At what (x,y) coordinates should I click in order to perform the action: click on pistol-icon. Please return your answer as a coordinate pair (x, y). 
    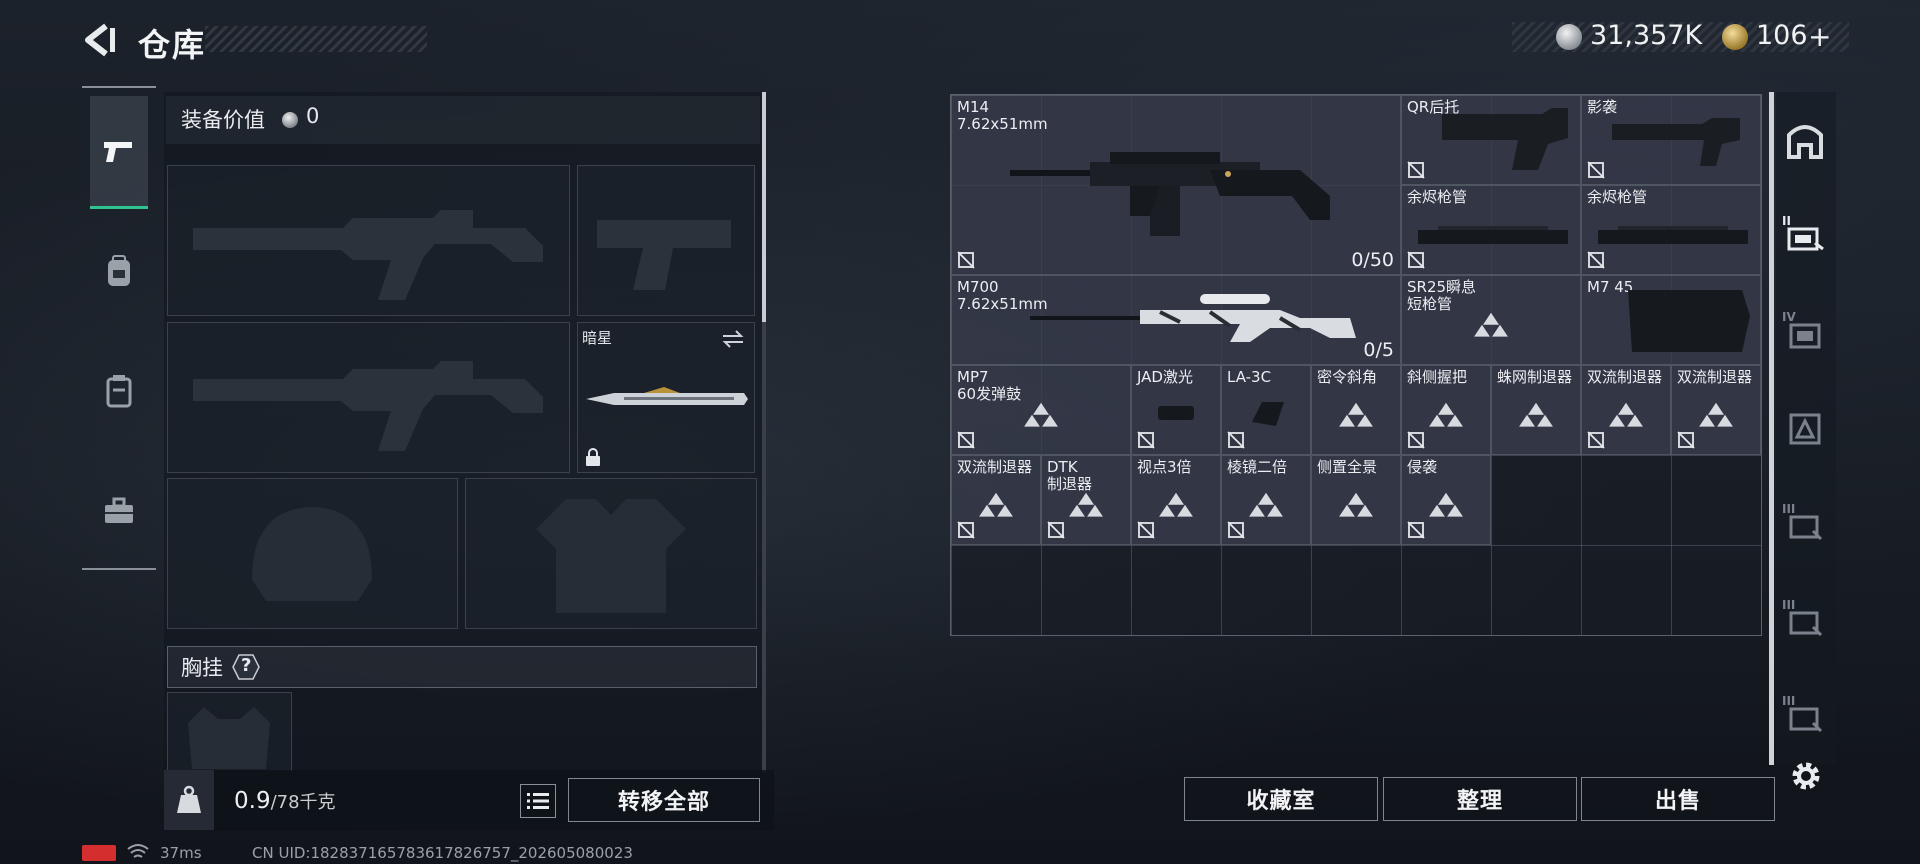
    Looking at the image, I should click on (118, 152).